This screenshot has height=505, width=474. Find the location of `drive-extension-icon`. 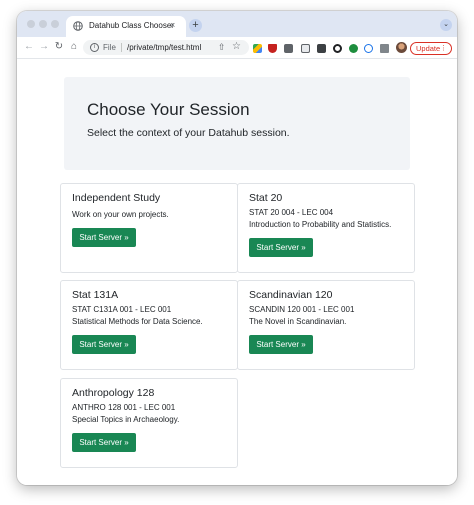

drive-extension-icon is located at coordinates (257, 48).